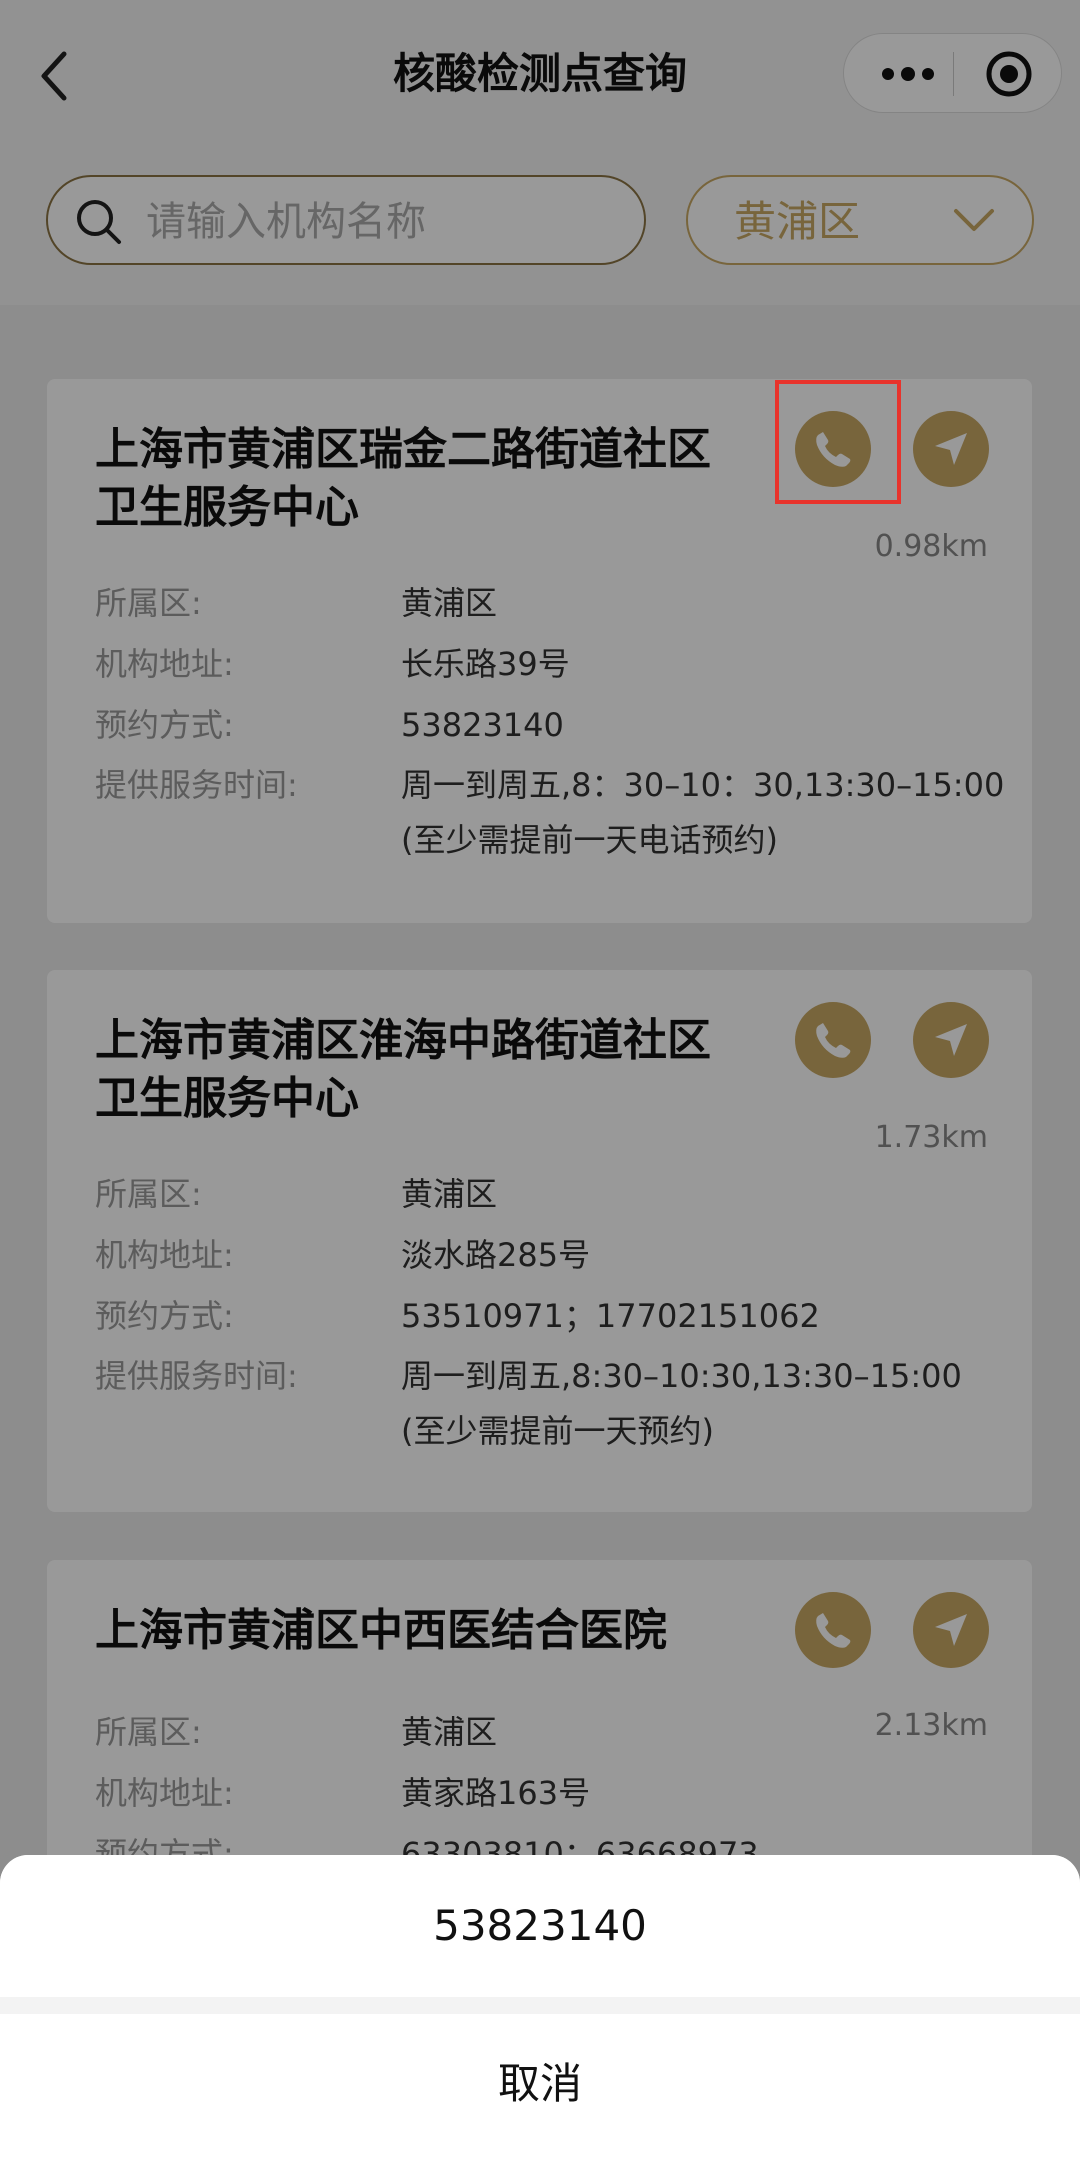  Describe the element at coordinates (540, 2098) in the screenshot. I see `cancel-button: 取消` at that location.